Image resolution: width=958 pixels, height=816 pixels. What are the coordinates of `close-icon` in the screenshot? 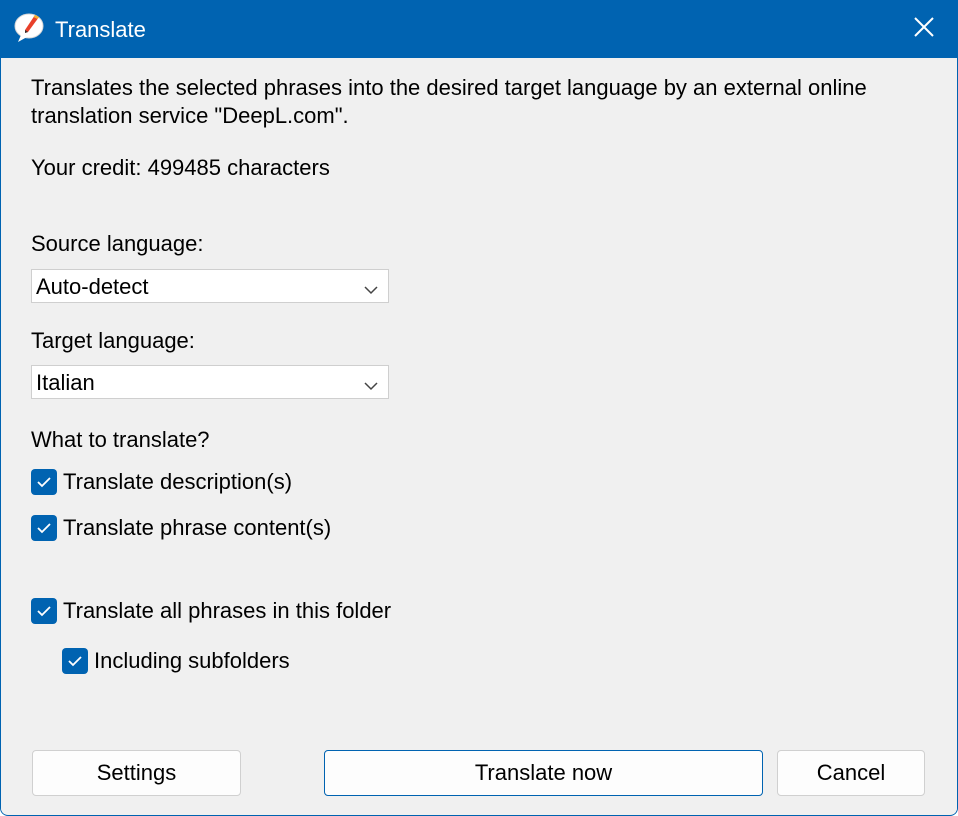 It's located at (924, 29).